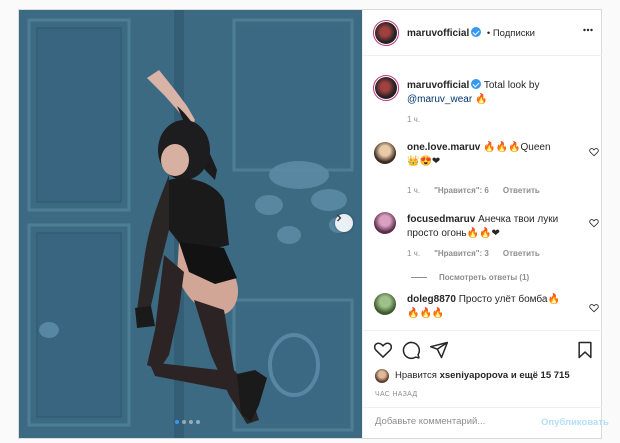 Image resolution: width=620 pixels, height=443 pixels. I want to click on author-avatar, so click(386, 33).